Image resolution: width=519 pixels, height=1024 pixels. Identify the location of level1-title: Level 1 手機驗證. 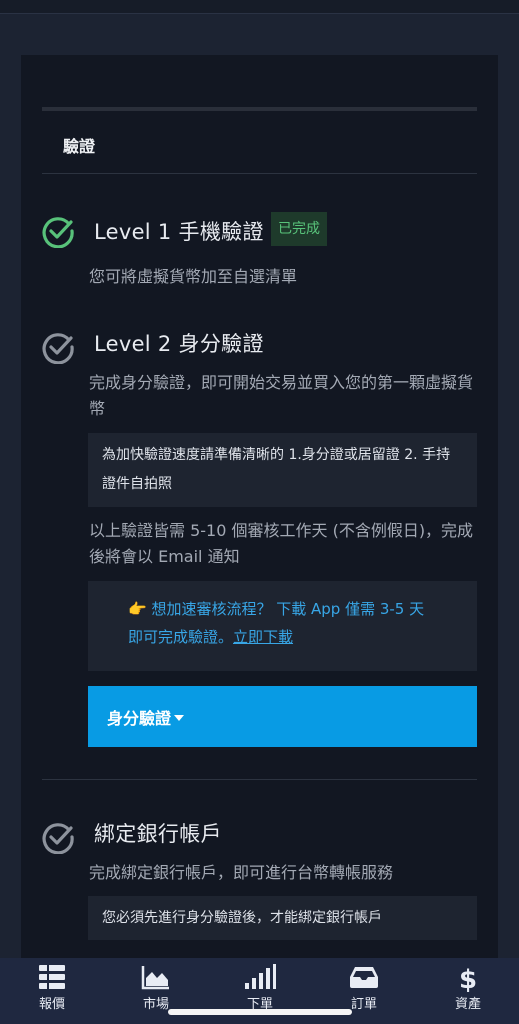
(179, 232).